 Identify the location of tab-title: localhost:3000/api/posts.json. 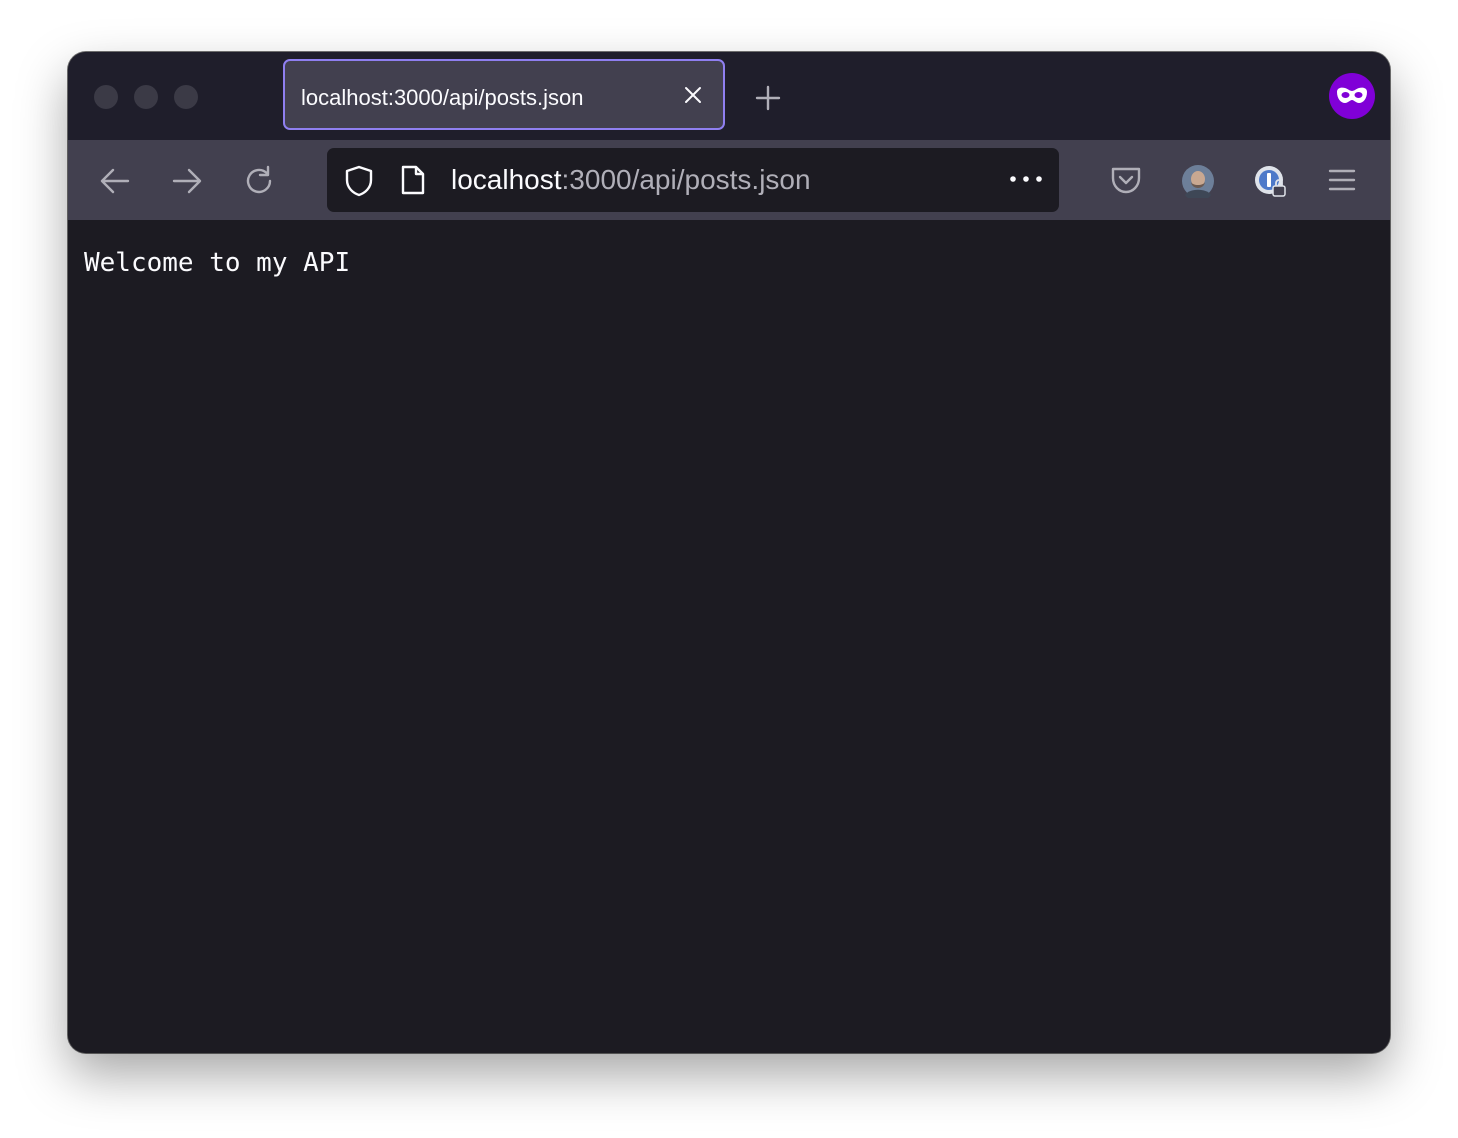
(442, 97).